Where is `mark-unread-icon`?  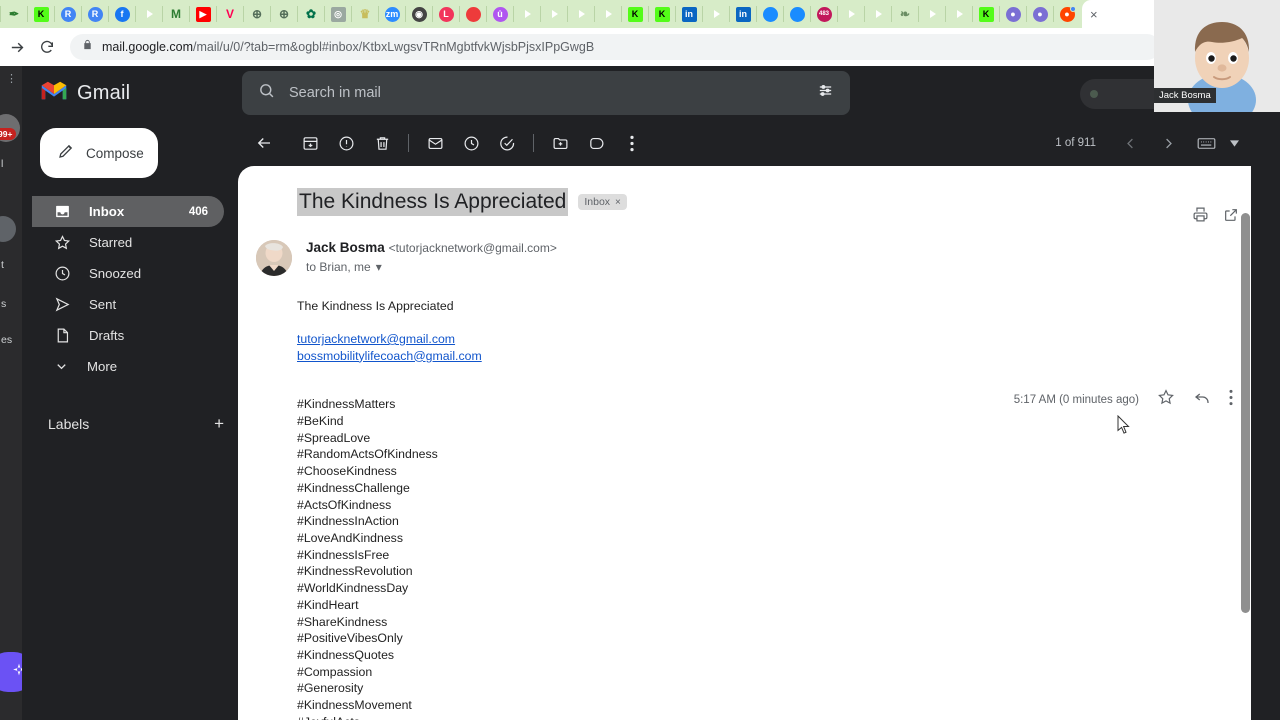 mark-unread-icon is located at coordinates (435, 143).